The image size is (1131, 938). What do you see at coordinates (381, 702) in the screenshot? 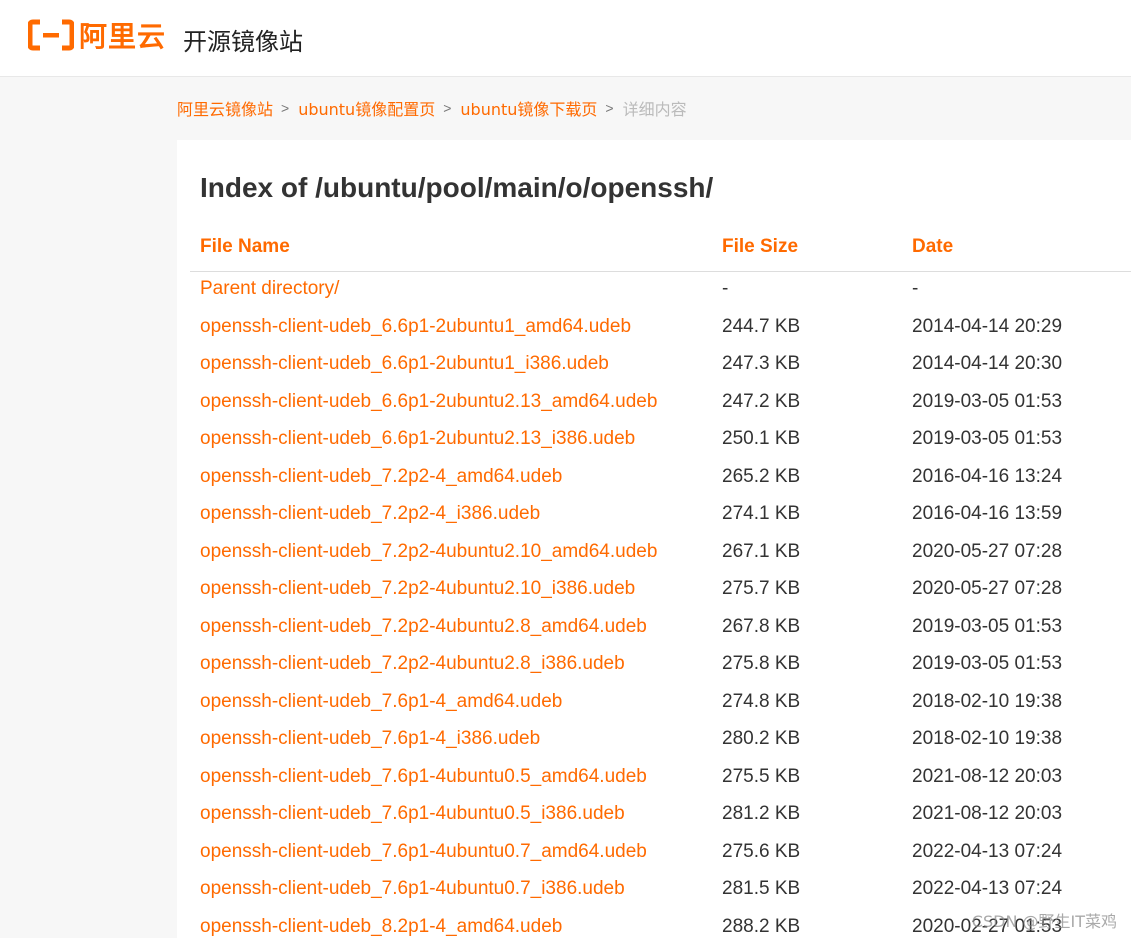
I see `file-link: openssh-client-udeb_7.6p1-4_amd64.udeb` at bounding box center [381, 702].